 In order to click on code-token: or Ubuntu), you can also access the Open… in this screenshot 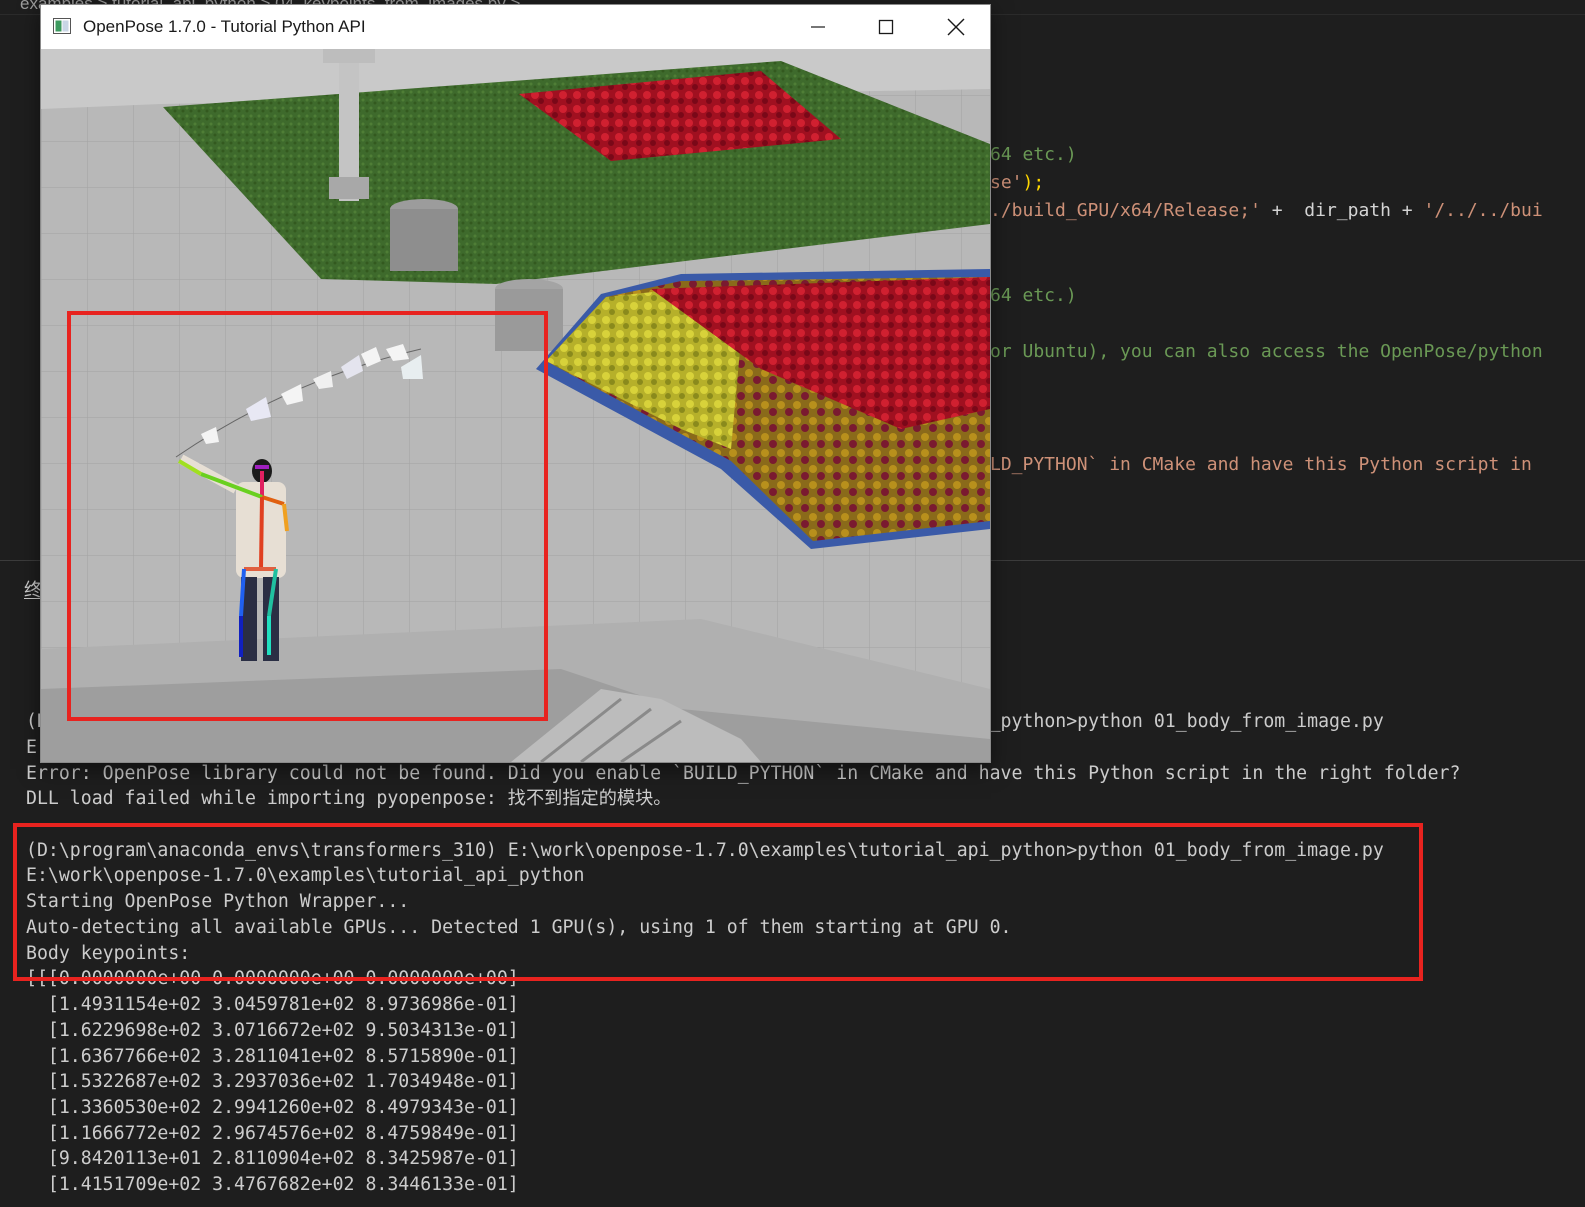, I will do `click(1266, 351)`.